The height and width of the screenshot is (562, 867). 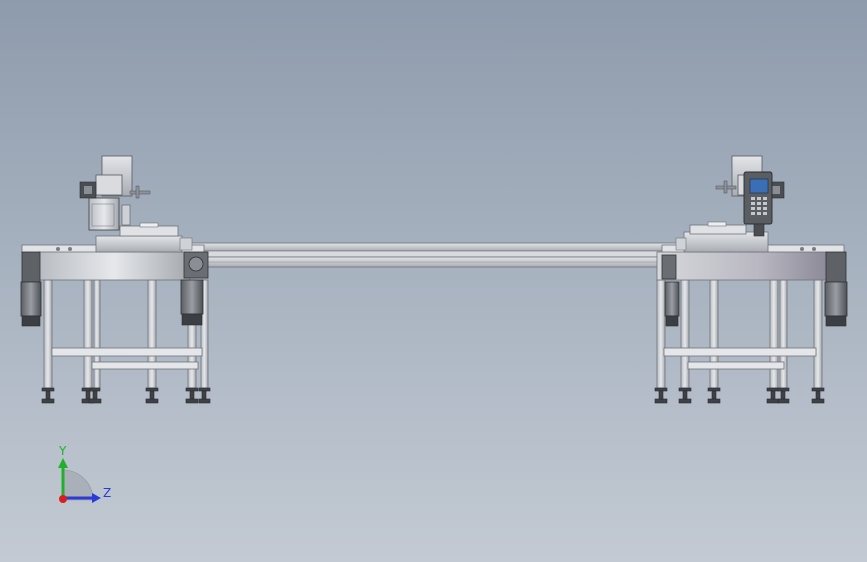 What do you see at coordinates (107, 493) in the screenshot?
I see `z-axis-label: Z` at bounding box center [107, 493].